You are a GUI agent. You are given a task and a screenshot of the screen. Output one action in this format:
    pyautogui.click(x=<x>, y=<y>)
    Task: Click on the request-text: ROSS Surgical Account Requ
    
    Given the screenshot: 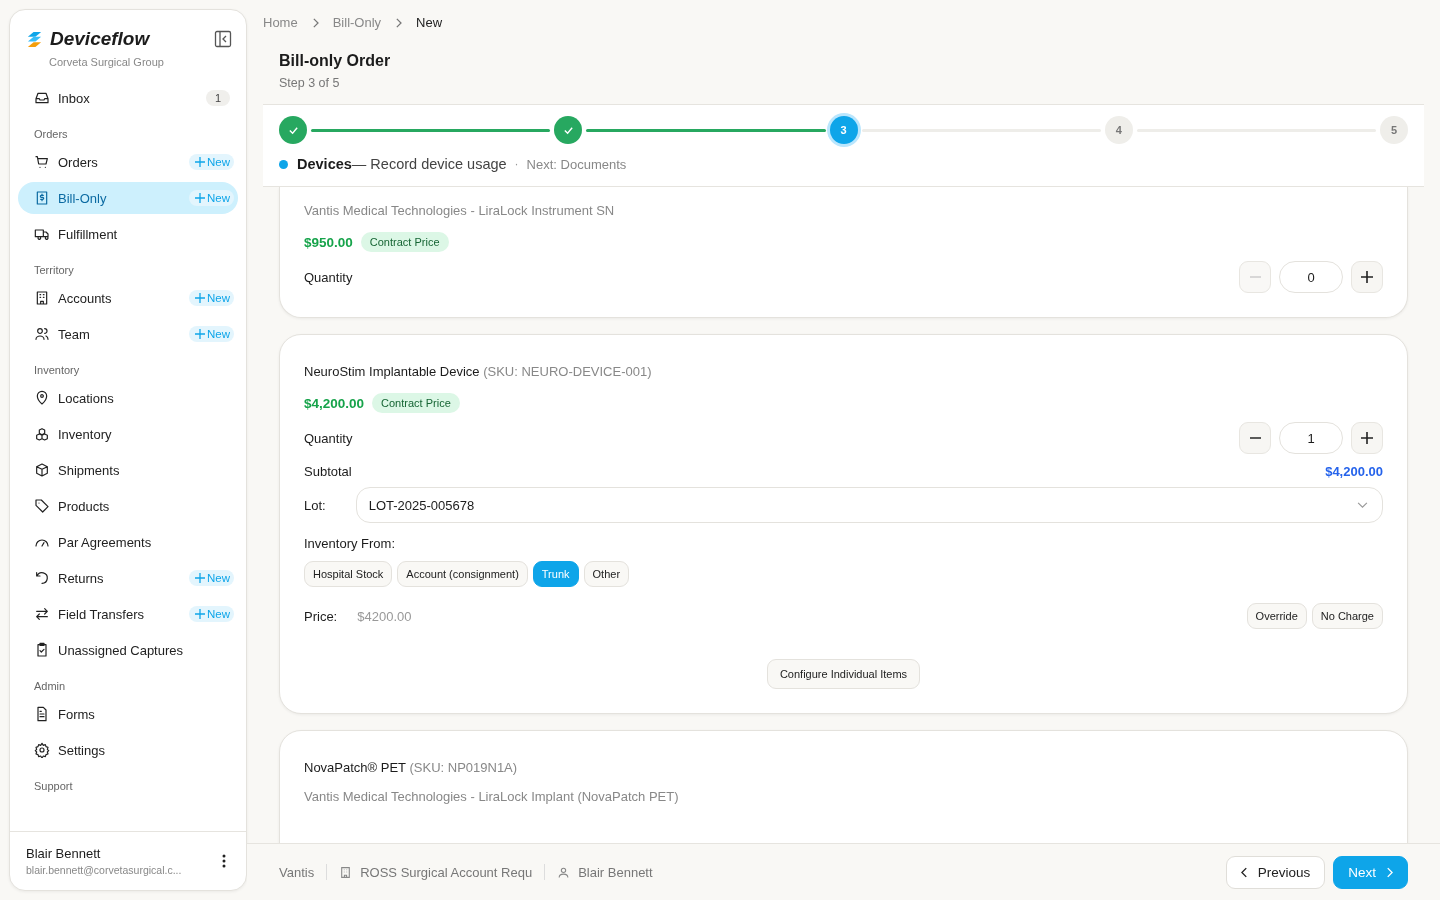 What is the action you would take?
    pyautogui.click(x=446, y=872)
    